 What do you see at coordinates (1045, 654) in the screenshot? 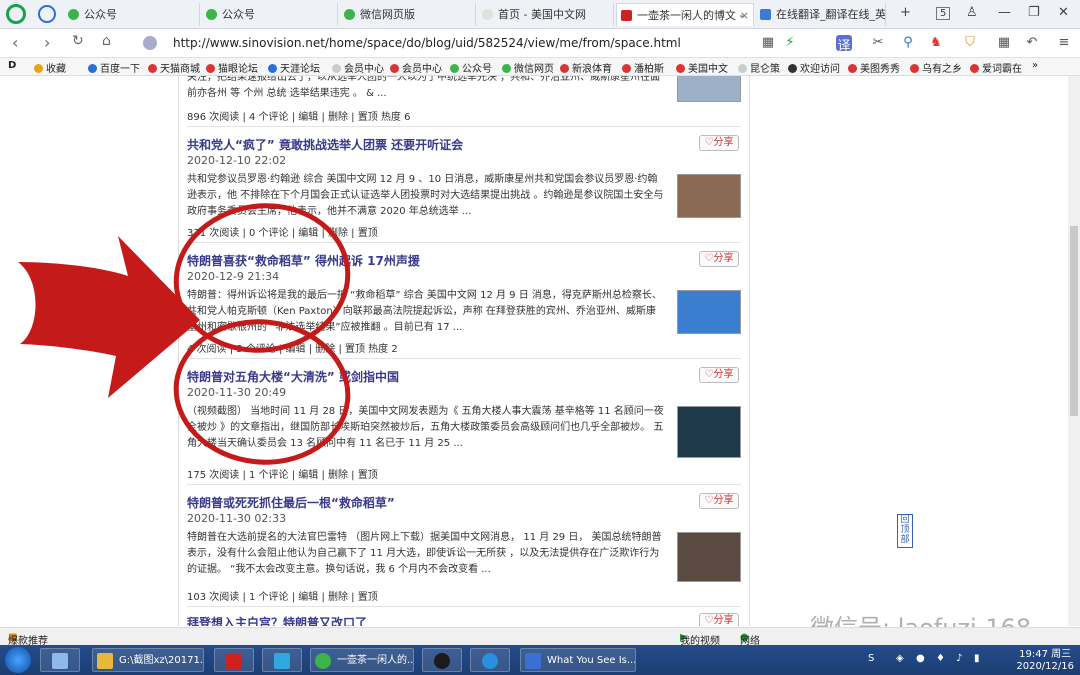
I see `clock-time: 19:47 周三` at bounding box center [1045, 654].